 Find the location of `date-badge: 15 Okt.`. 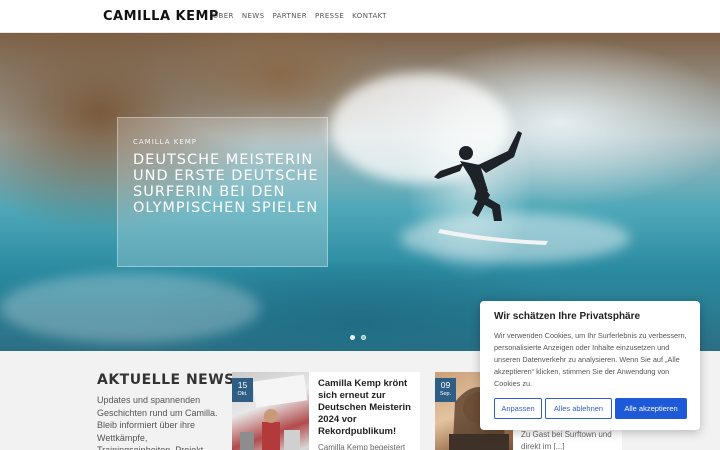

date-badge: 15 Okt. is located at coordinates (242, 390).